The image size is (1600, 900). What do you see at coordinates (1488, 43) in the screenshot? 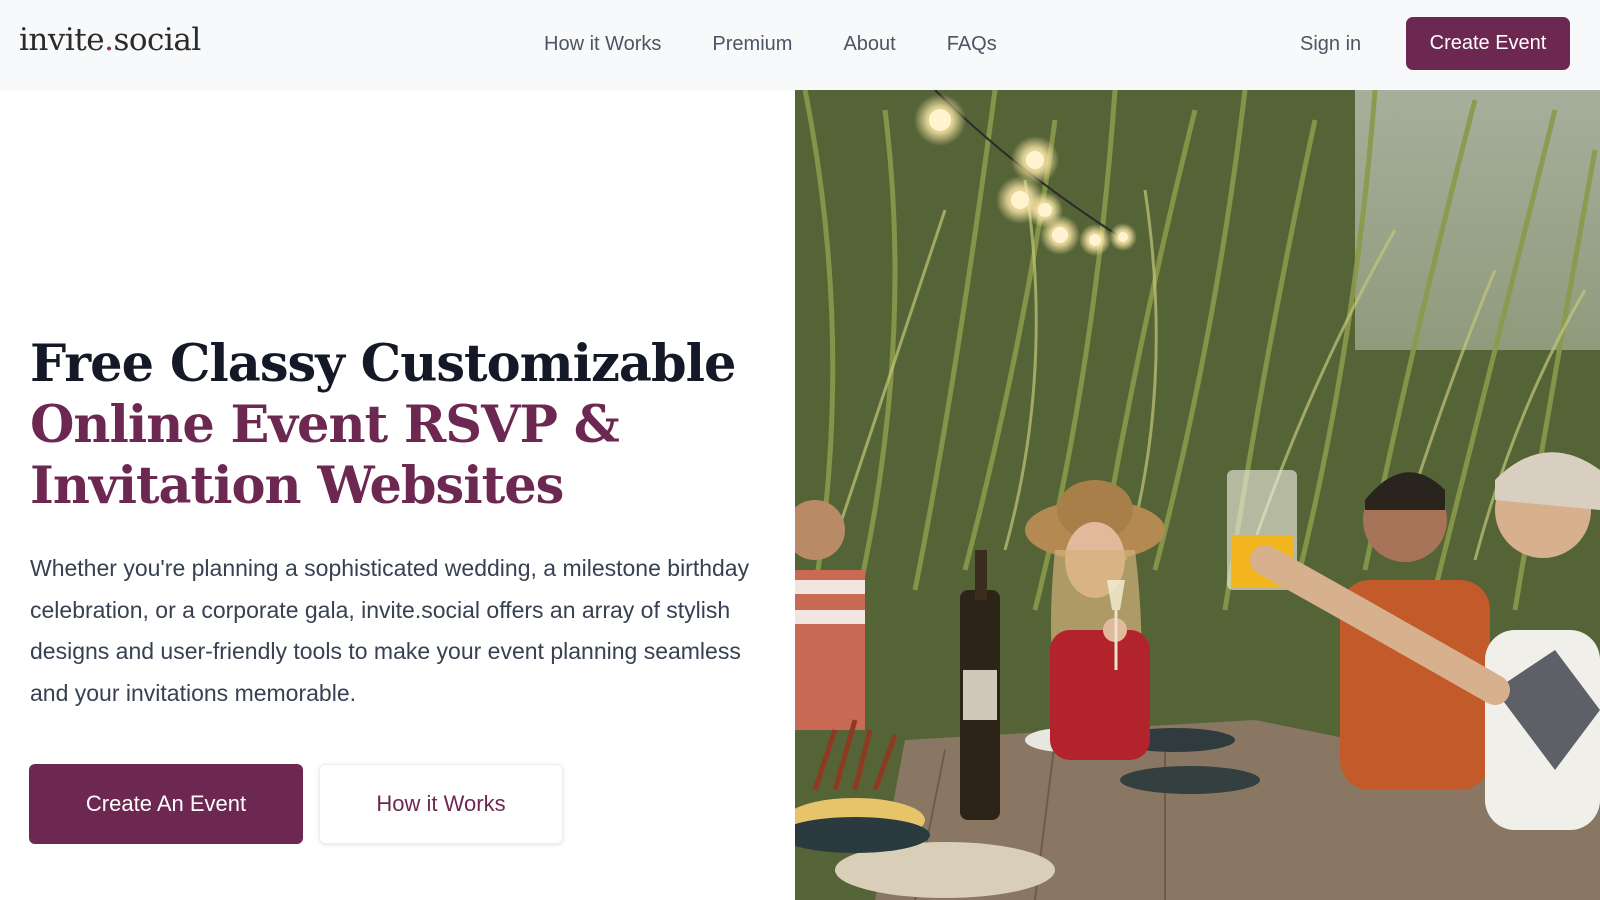
I see `create-event-button: Create Event` at bounding box center [1488, 43].